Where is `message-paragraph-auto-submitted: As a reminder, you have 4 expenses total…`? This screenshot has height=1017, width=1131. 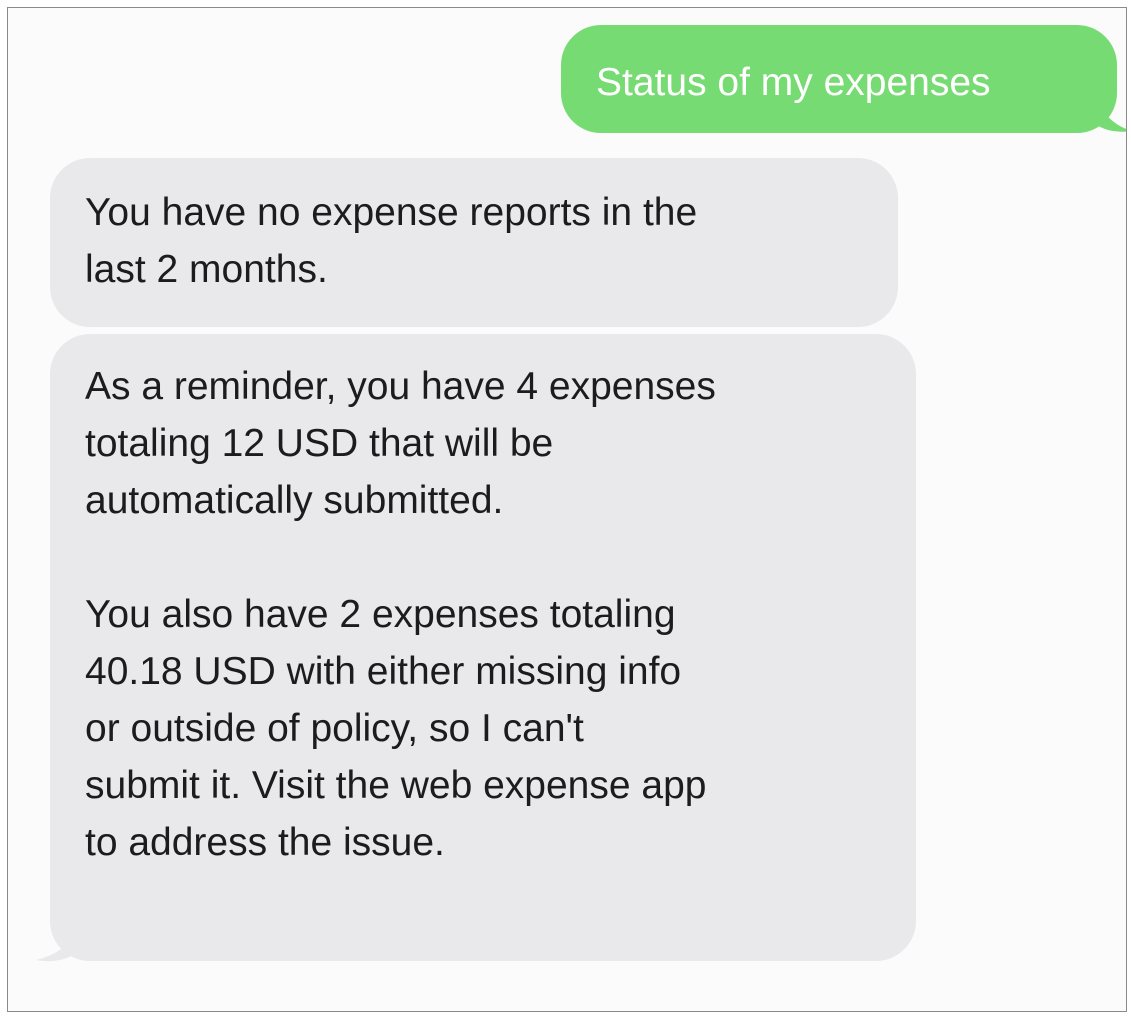
message-paragraph-auto-submitted: As a reminder, you have 4 expenses total… is located at coordinates (400, 443).